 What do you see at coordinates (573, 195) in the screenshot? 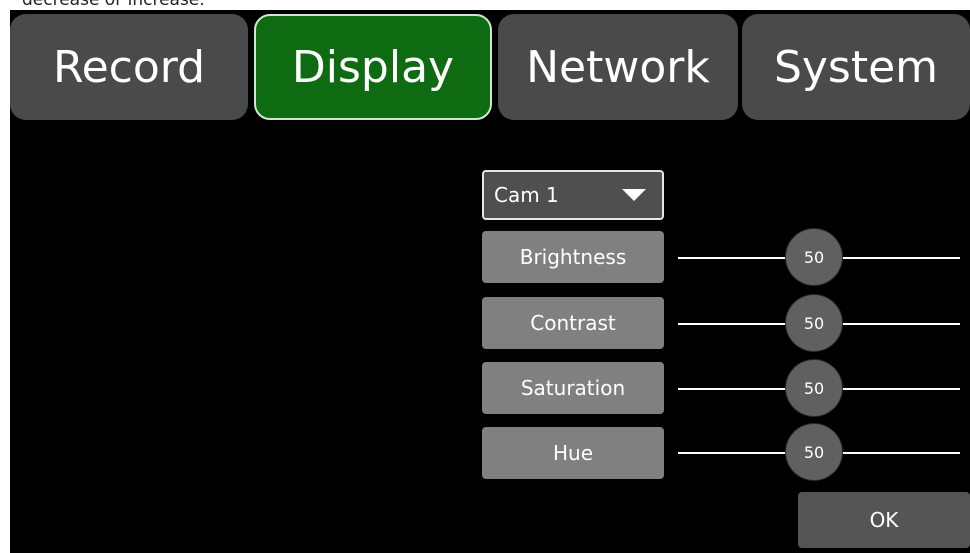
I see `camera-select: Cam 1` at bounding box center [573, 195].